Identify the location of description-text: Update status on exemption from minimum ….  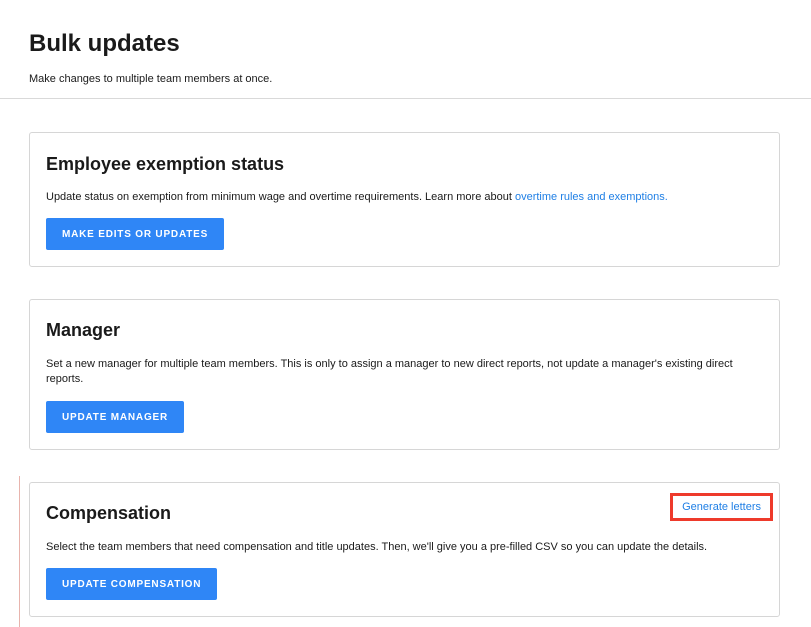
(280, 197).